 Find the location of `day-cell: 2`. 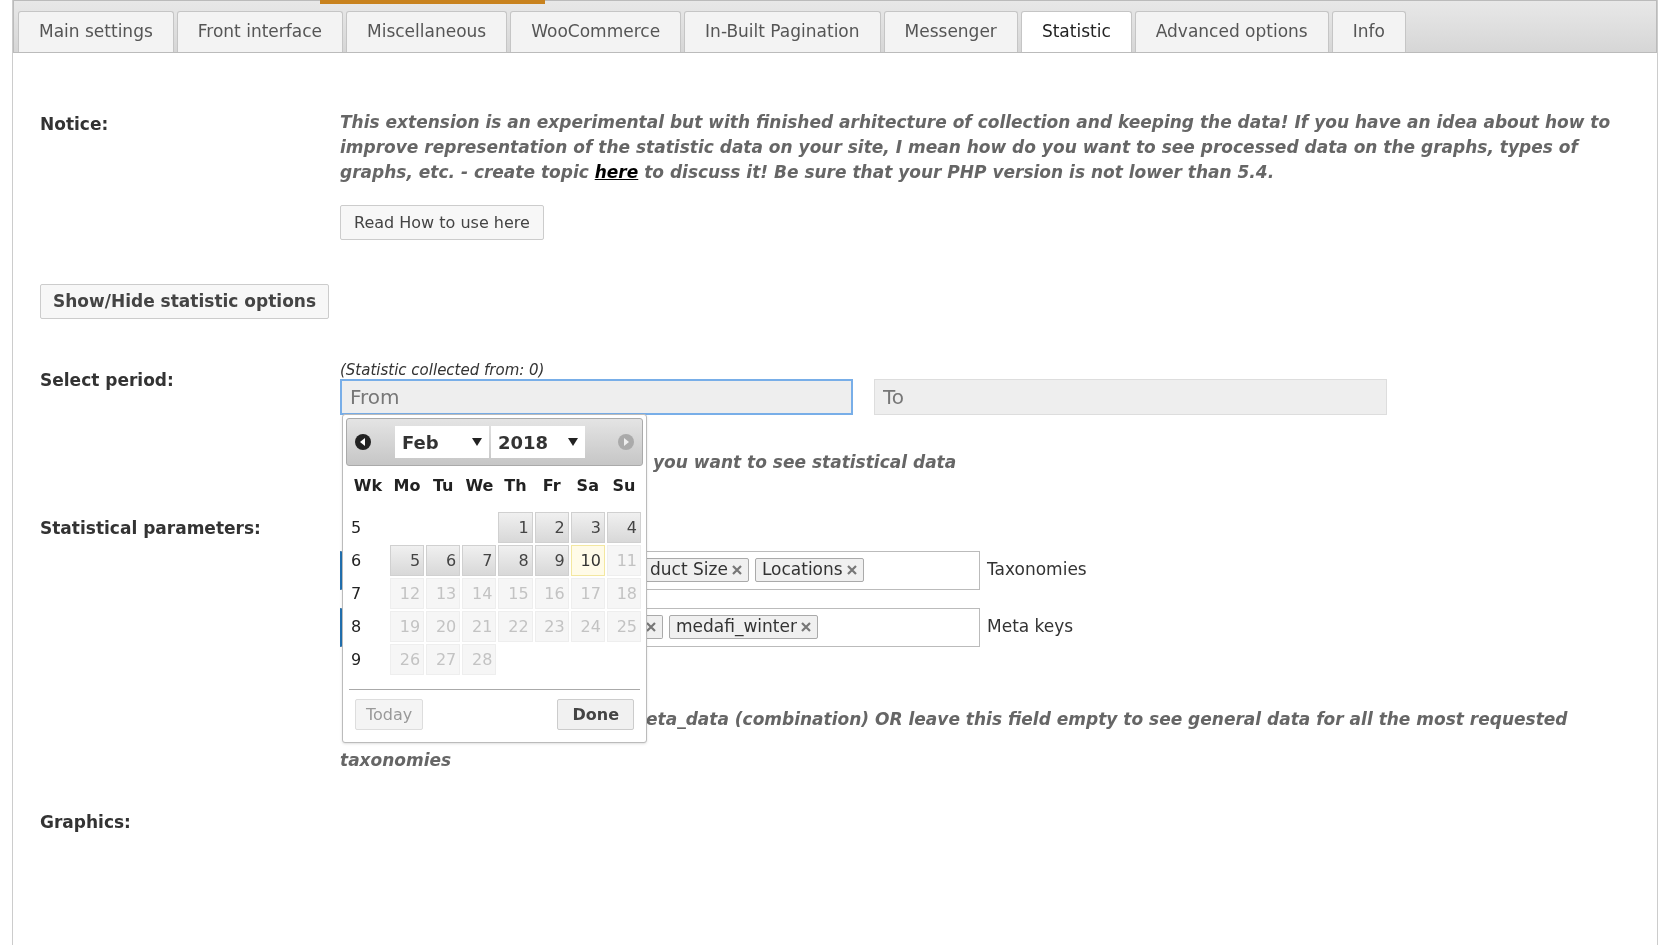

day-cell: 2 is located at coordinates (551, 527).